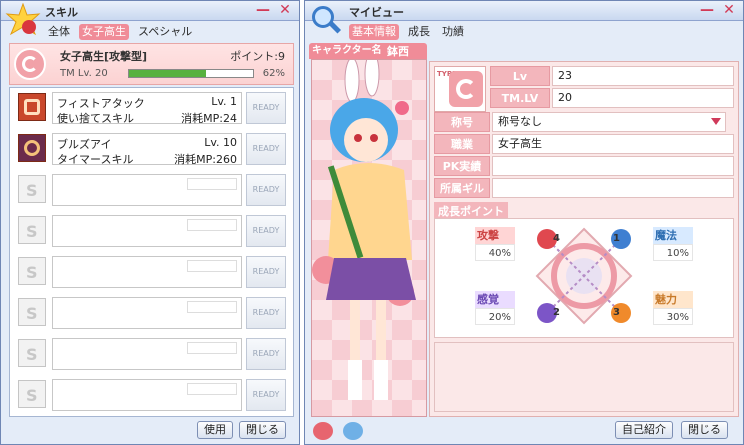 The image size is (744, 445). What do you see at coordinates (151, 64) in the screenshot?
I see `skill-job-header: 女子高生[攻撃型] ポイント:9 TM Lv. 20 62%` at bounding box center [151, 64].